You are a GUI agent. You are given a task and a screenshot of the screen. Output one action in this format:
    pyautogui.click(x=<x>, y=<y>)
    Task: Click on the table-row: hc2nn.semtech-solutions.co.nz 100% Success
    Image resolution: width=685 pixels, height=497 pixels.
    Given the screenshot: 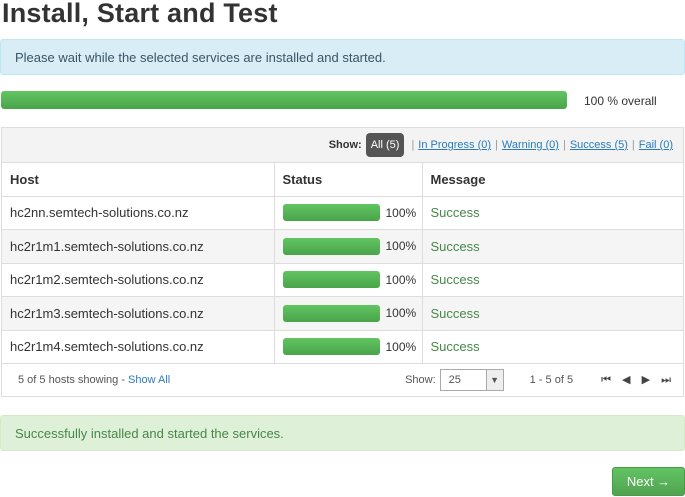 What is the action you would take?
    pyautogui.click(x=342, y=213)
    